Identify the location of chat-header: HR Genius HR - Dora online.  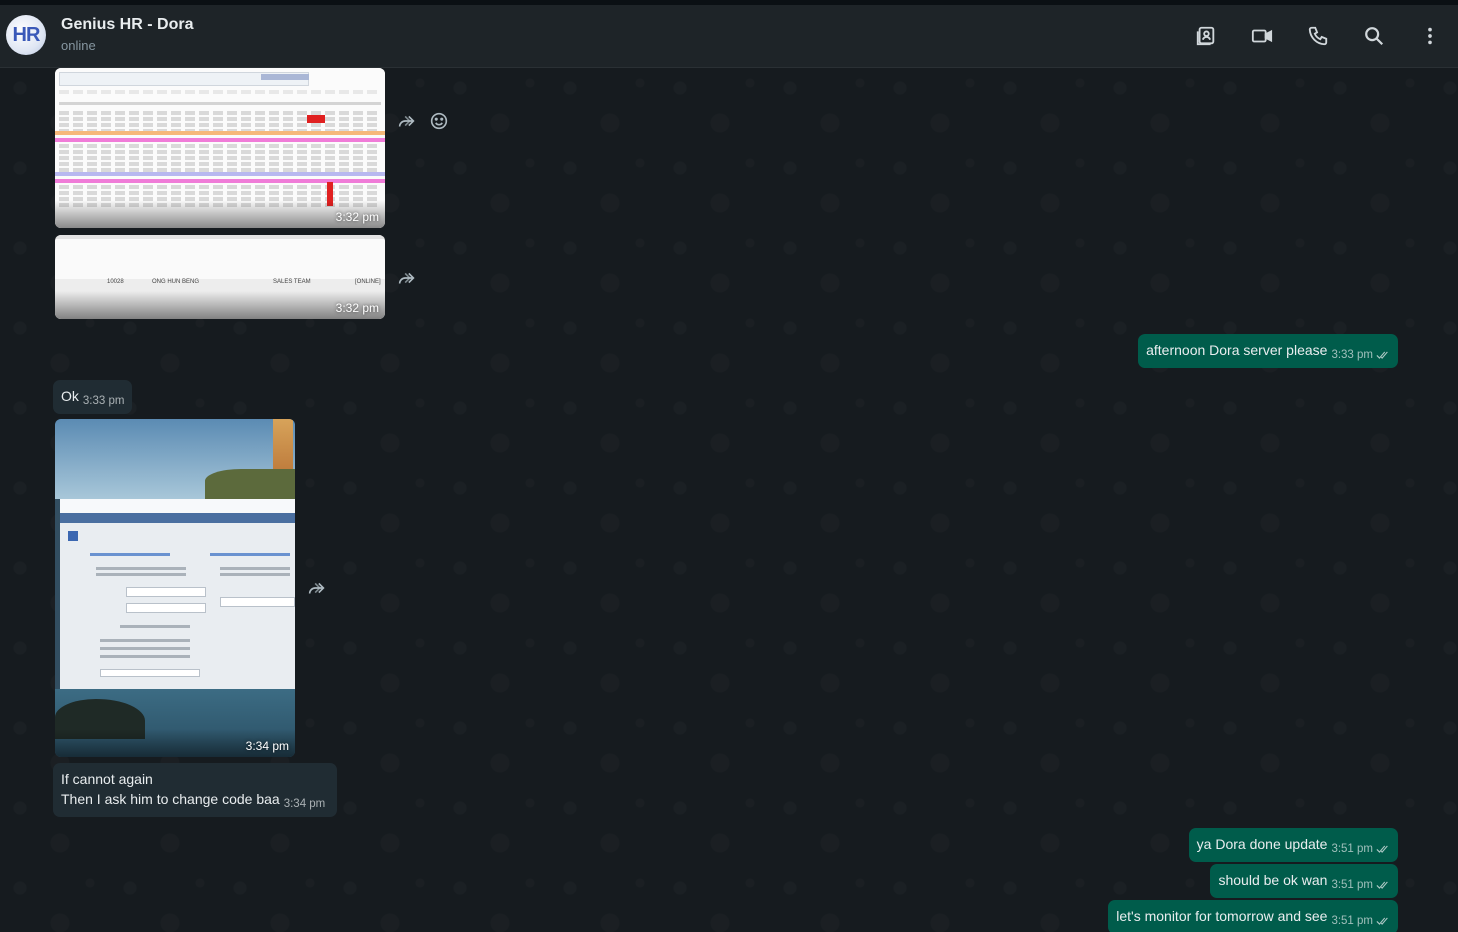
(729, 36).